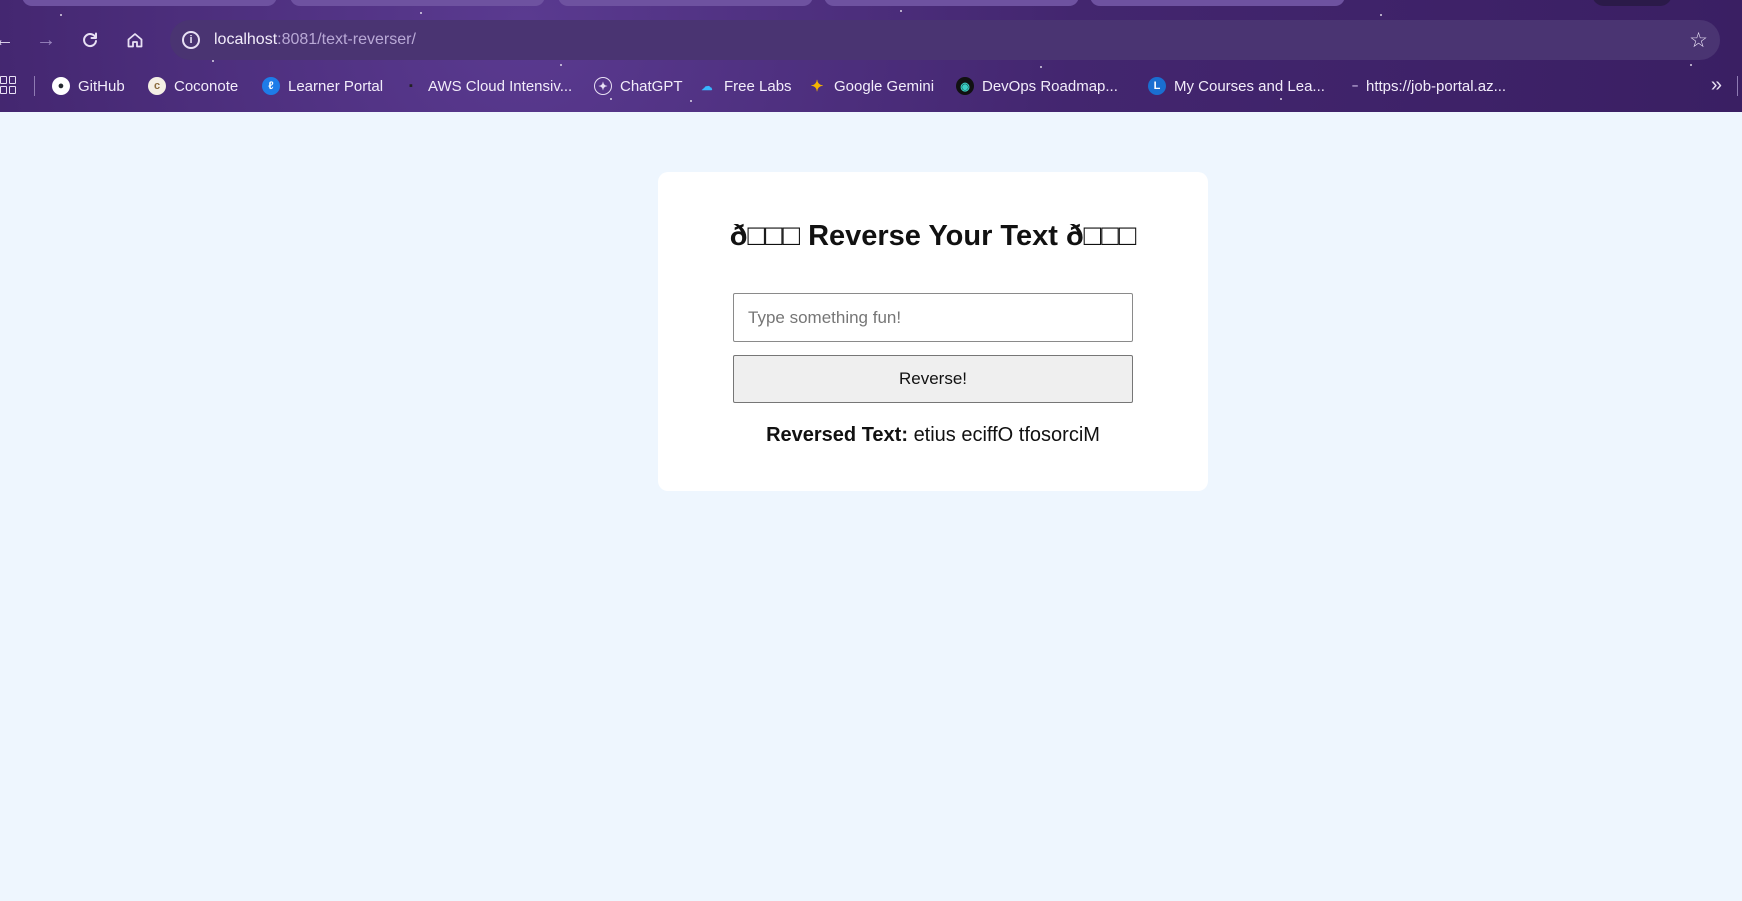 The width and height of the screenshot is (1742, 901). I want to click on chatgpt-icon: ✦, so click(603, 86).